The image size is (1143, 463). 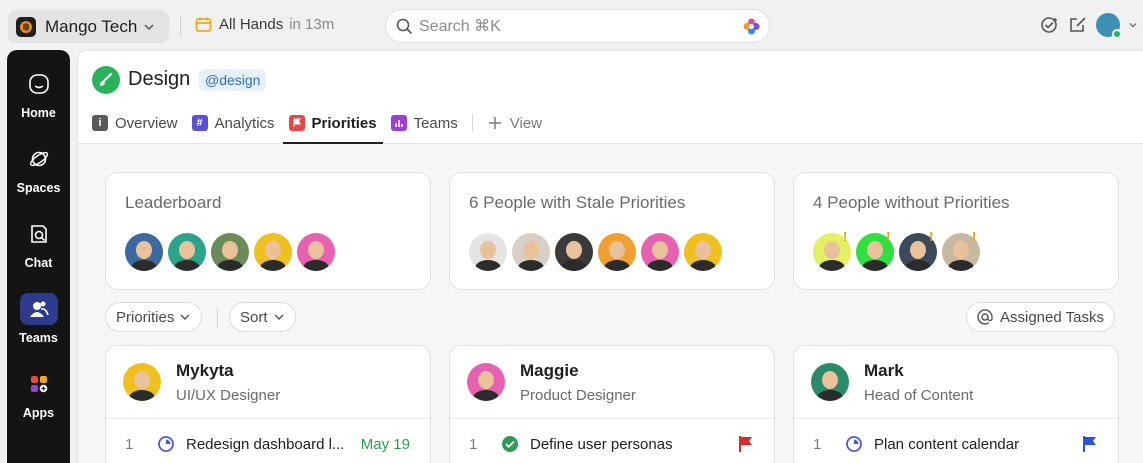 What do you see at coordinates (1050, 25) in the screenshot?
I see `check-circle-icon` at bounding box center [1050, 25].